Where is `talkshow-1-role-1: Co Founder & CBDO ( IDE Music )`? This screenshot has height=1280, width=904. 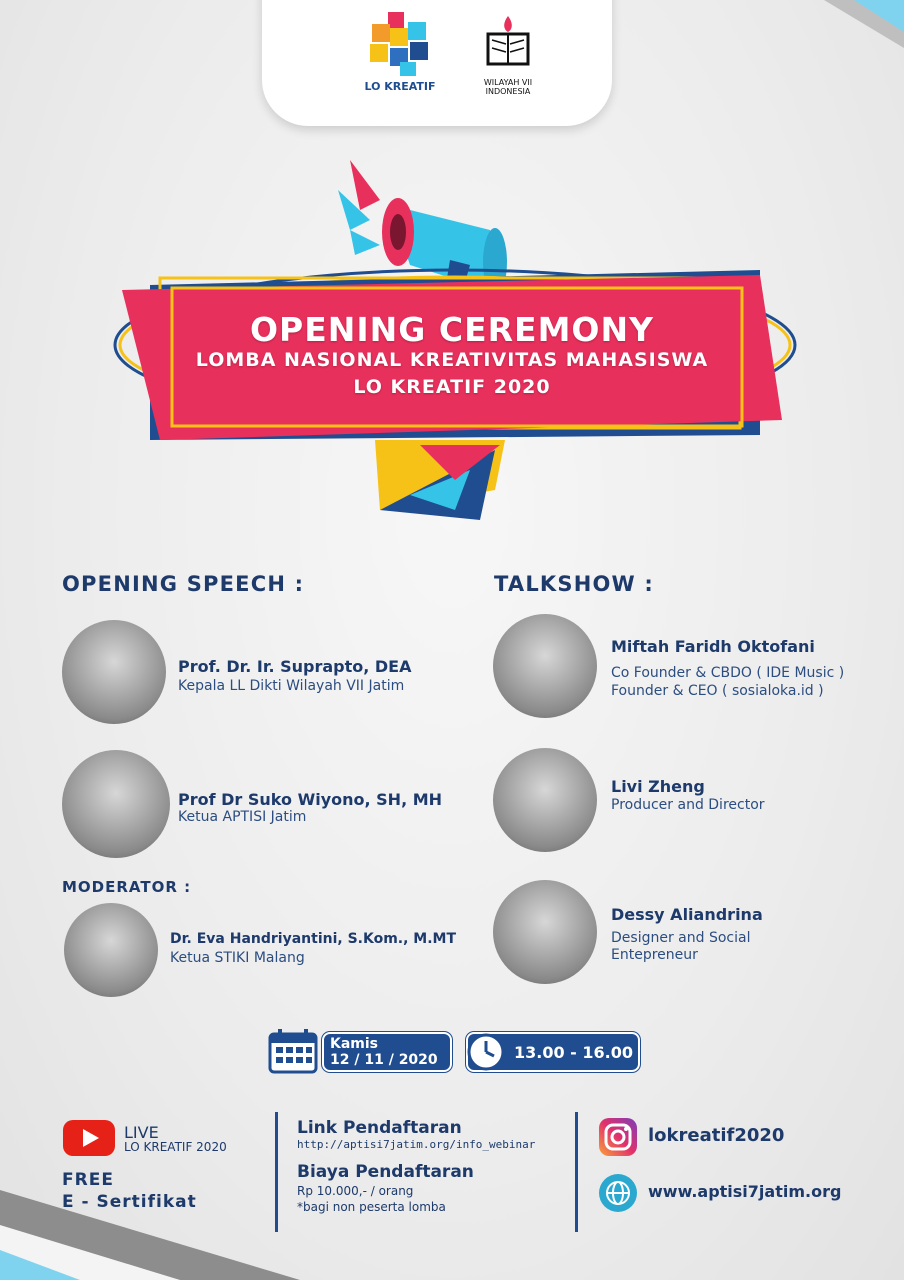
talkshow-1-role-1: Co Founder & CBDO ( IDE Music ) is located at coordinates (728, 673).